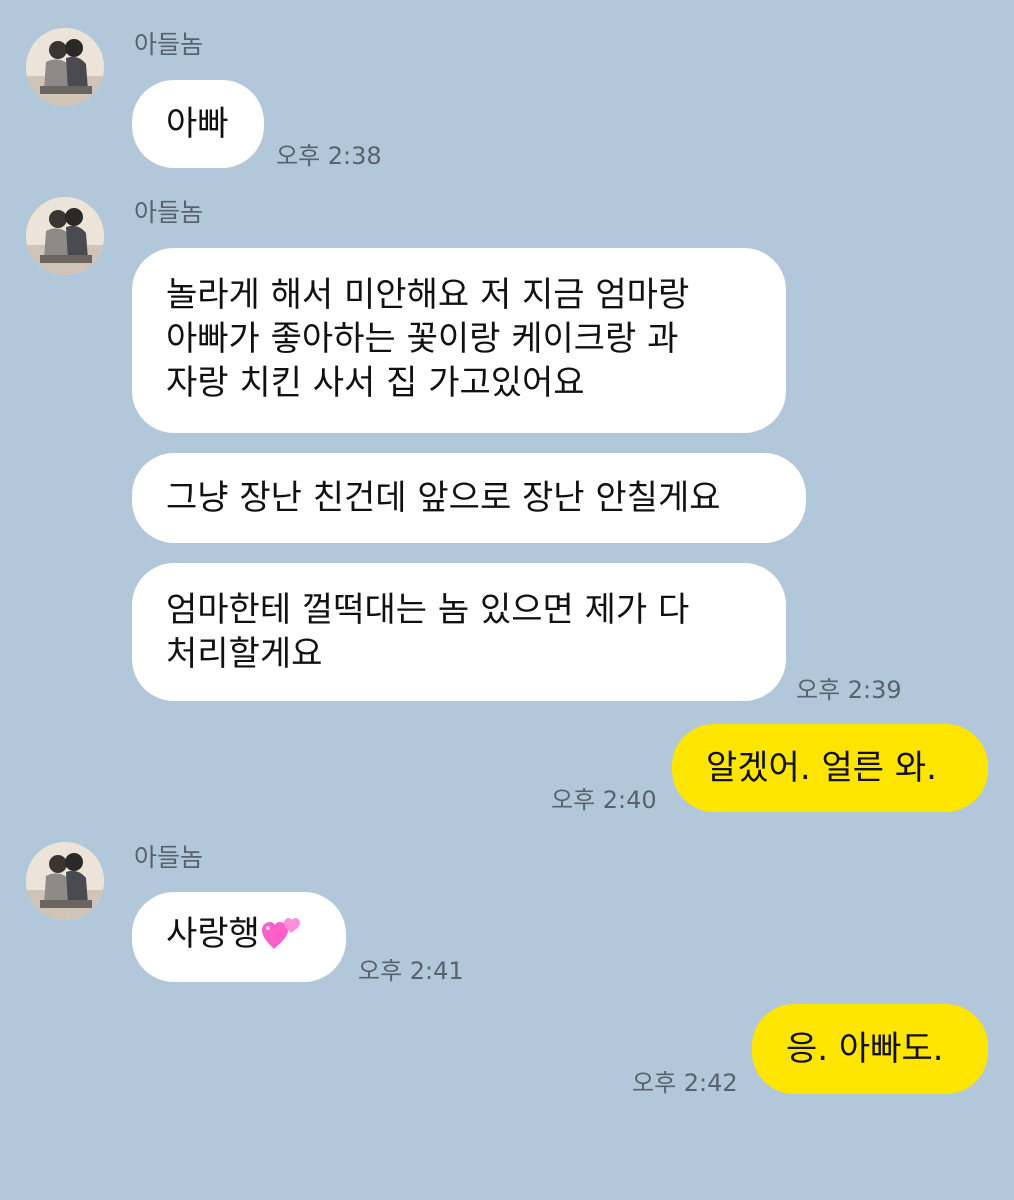  I want to click on message-bubble: 엄마한테 껄떡대는 놈 있으면 제가 다 처리할게요, so click(459, 632).